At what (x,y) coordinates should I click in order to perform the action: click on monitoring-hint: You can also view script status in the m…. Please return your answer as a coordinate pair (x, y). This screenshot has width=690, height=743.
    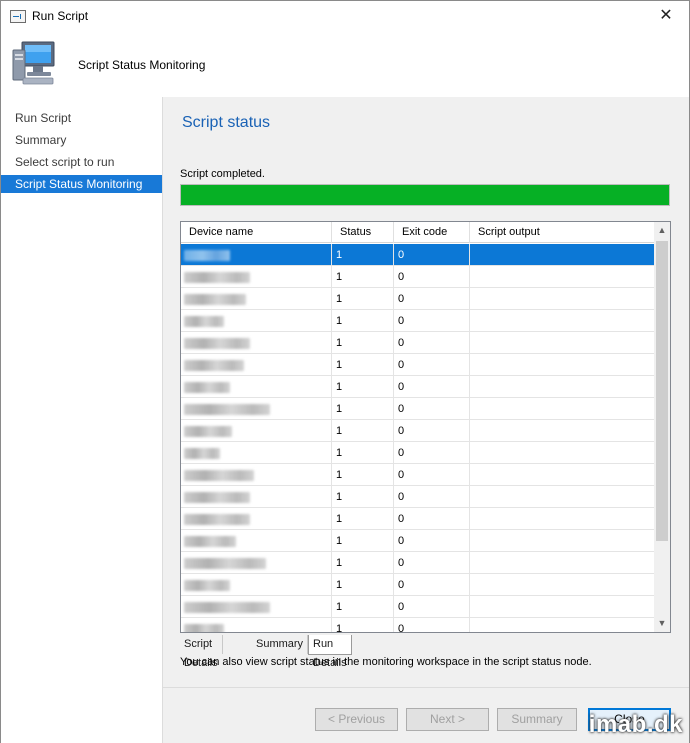
    Looking at the image, I should click on (386, 662).